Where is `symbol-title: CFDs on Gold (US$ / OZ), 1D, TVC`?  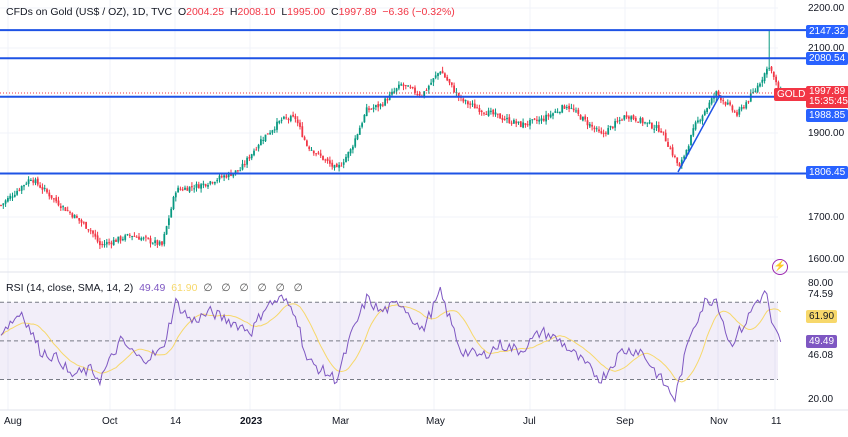
symbol-title: CFDs on Gold (US$ / OZ), 1D, TVC is located at coordinates (89, 12).